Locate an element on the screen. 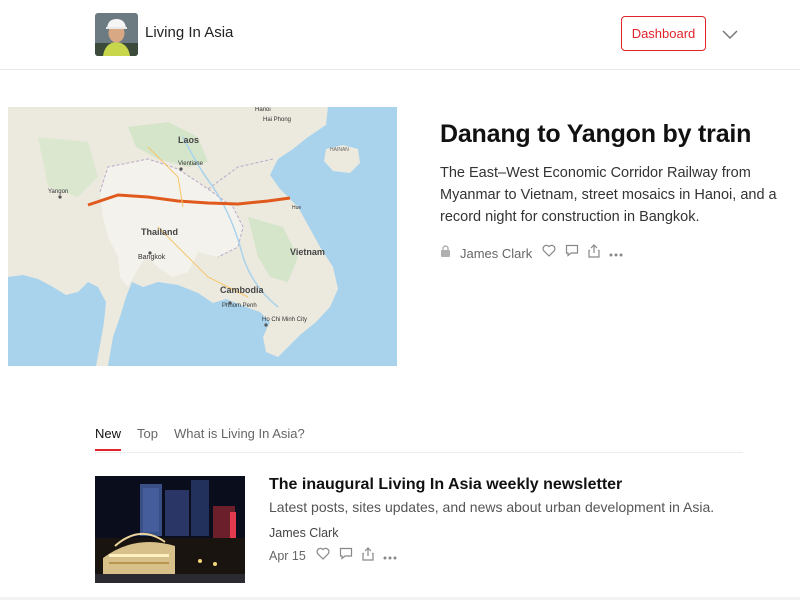 This screenshot has height=600, width=800. dashboard-button: Dashboard is located at coordinates (663, 33).